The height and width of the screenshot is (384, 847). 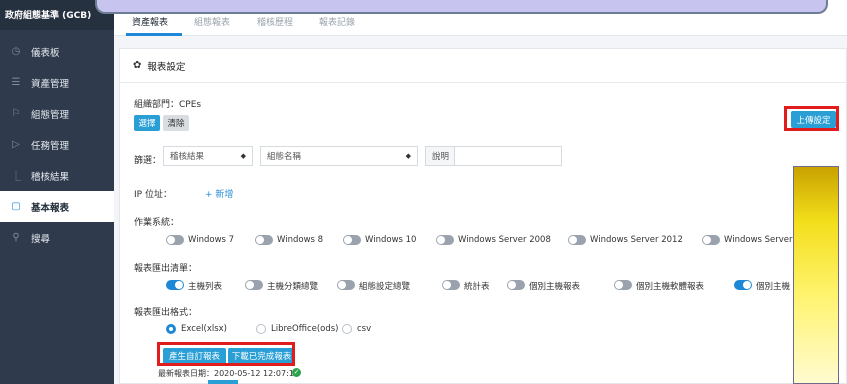 I want to click on export-option-label: 統計表, so click(x=477, y=287).